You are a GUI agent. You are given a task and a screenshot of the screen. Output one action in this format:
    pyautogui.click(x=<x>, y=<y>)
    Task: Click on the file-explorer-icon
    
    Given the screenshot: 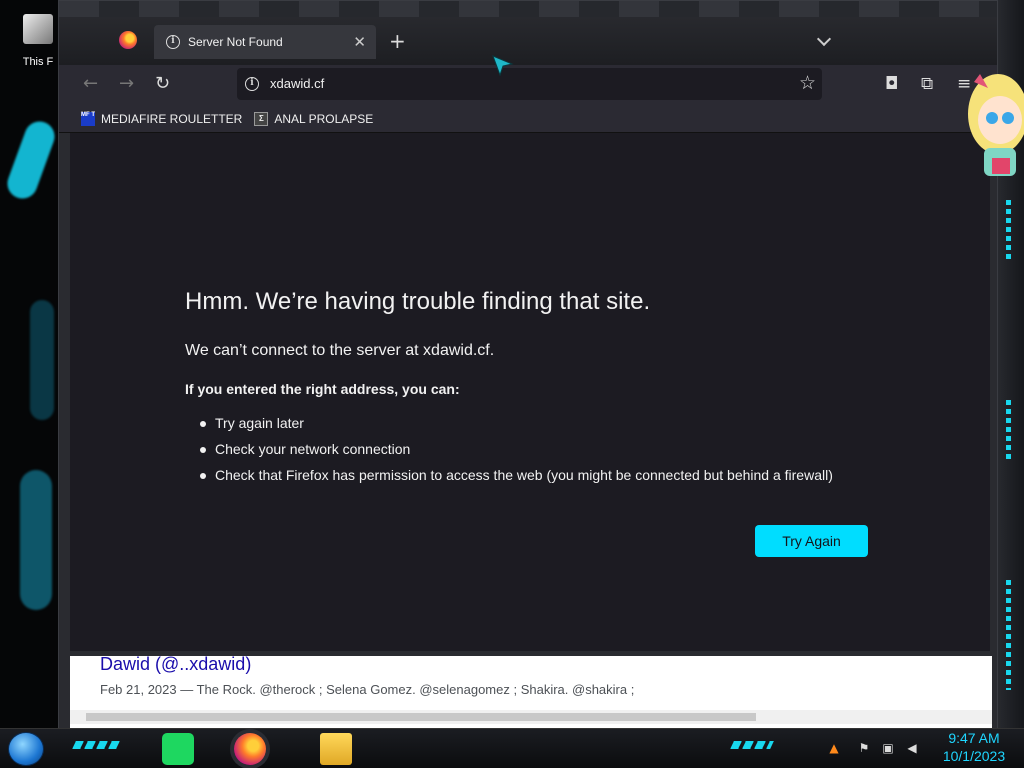 What is the action you would take?
    pyautogui.click(x=336, y=749)
    